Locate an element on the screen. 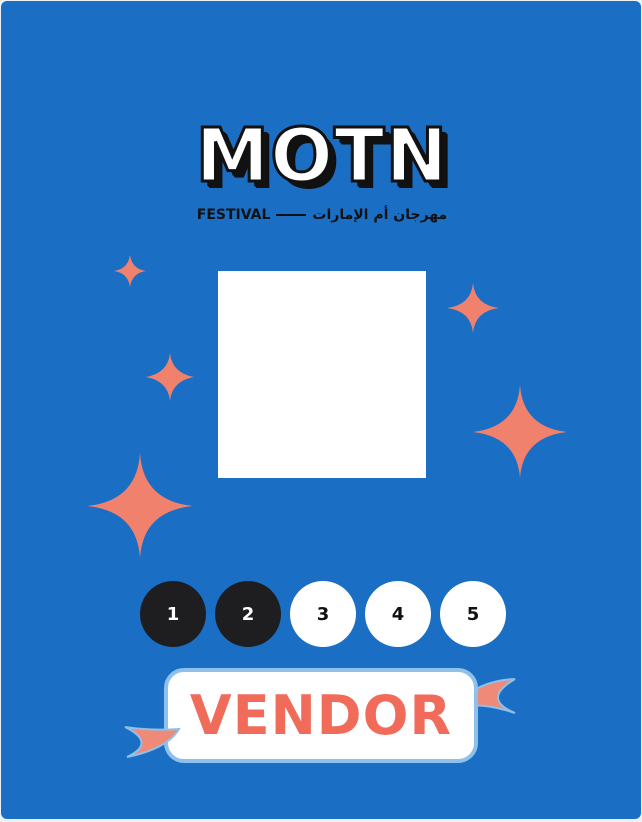 This screenshot has width=642, height=822. step-3: 3 is located at coordinates (323, 614).